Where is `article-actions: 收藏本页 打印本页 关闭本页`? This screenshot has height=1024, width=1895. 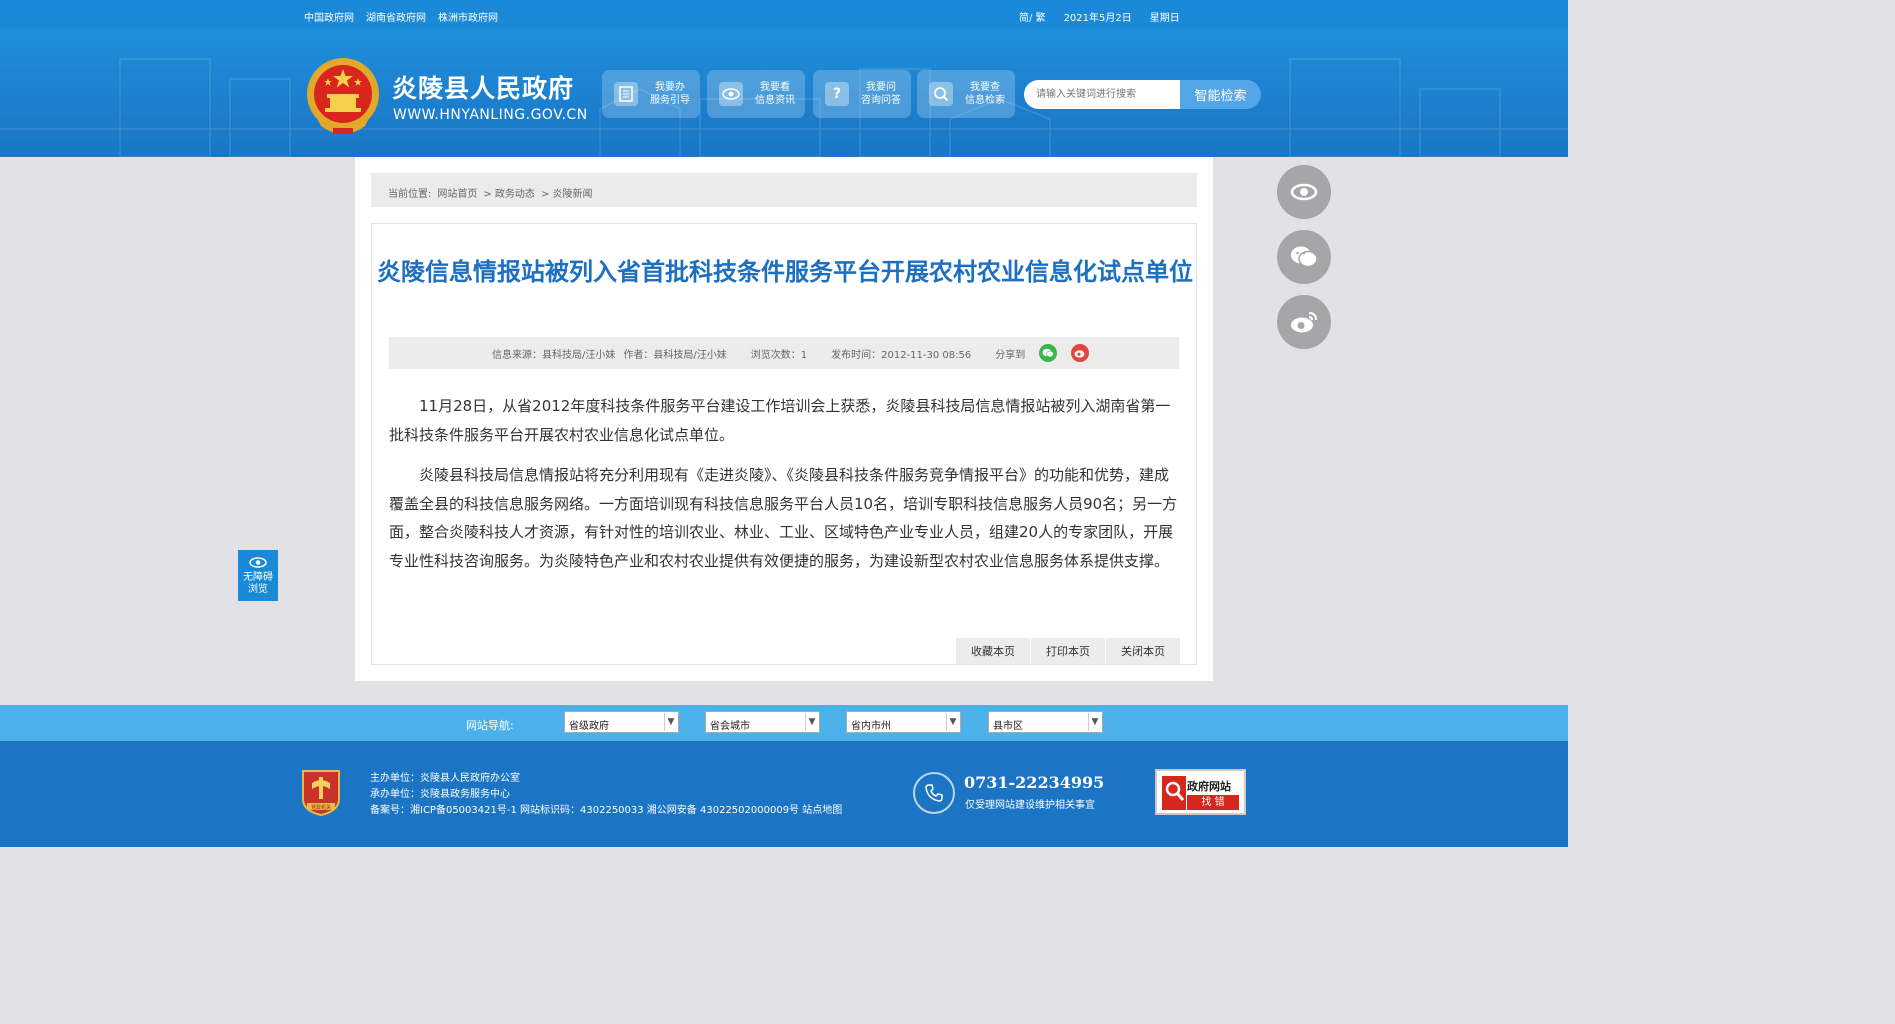
article-actions: 收藏本页 打印本页 关闭本页 is located at coordinates (1067, 651).